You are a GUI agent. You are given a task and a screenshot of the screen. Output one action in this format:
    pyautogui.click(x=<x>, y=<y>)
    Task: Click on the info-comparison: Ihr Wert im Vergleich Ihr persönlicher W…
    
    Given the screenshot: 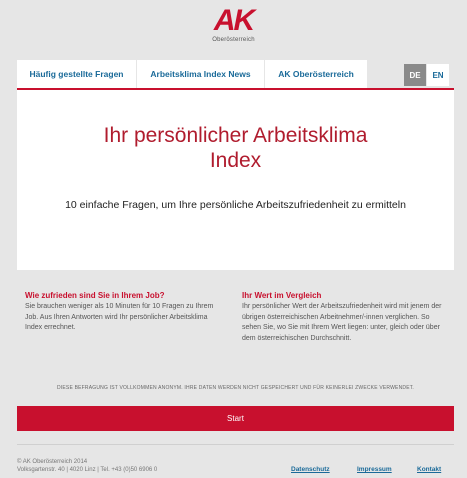 What is the action you would take?
    pyautogui.click(x=344, y=317)
    